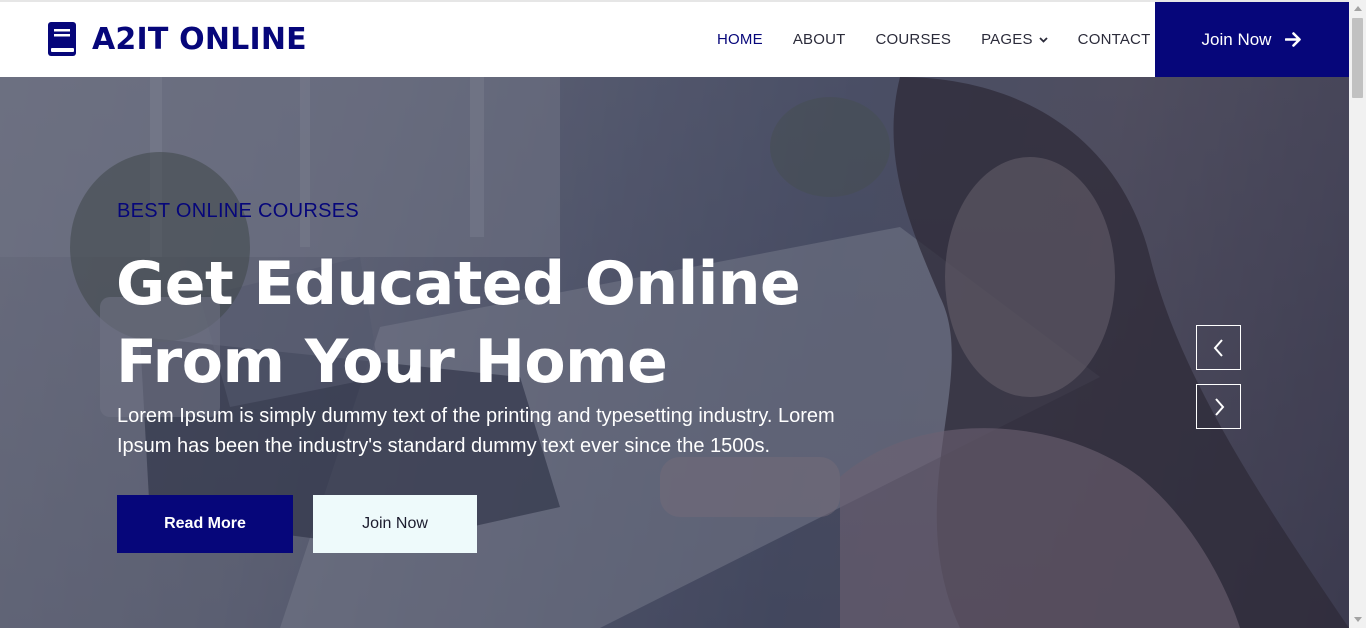 The width and height of the screenshot is (1366, 628). I want to click on join-now-nav-button: Join Now, so click(1252, 39).